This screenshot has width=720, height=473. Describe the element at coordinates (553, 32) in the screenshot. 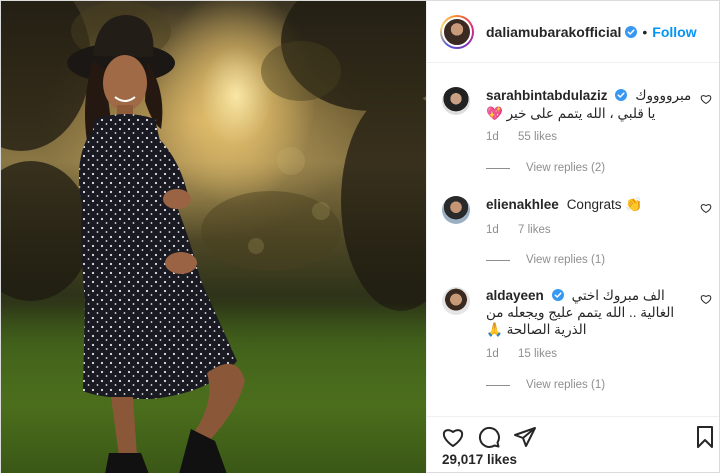

I see `author-username: daliamubarakofficial` at that location.